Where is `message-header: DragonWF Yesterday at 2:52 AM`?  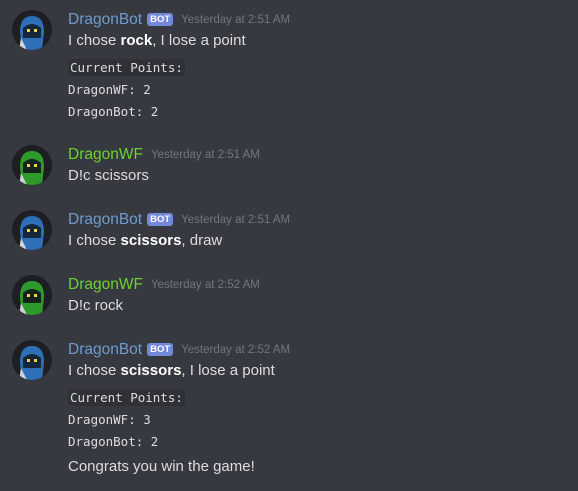
message-header: DragonWF Yesterday at 2:52 AM is located at coordinates (164, 285).